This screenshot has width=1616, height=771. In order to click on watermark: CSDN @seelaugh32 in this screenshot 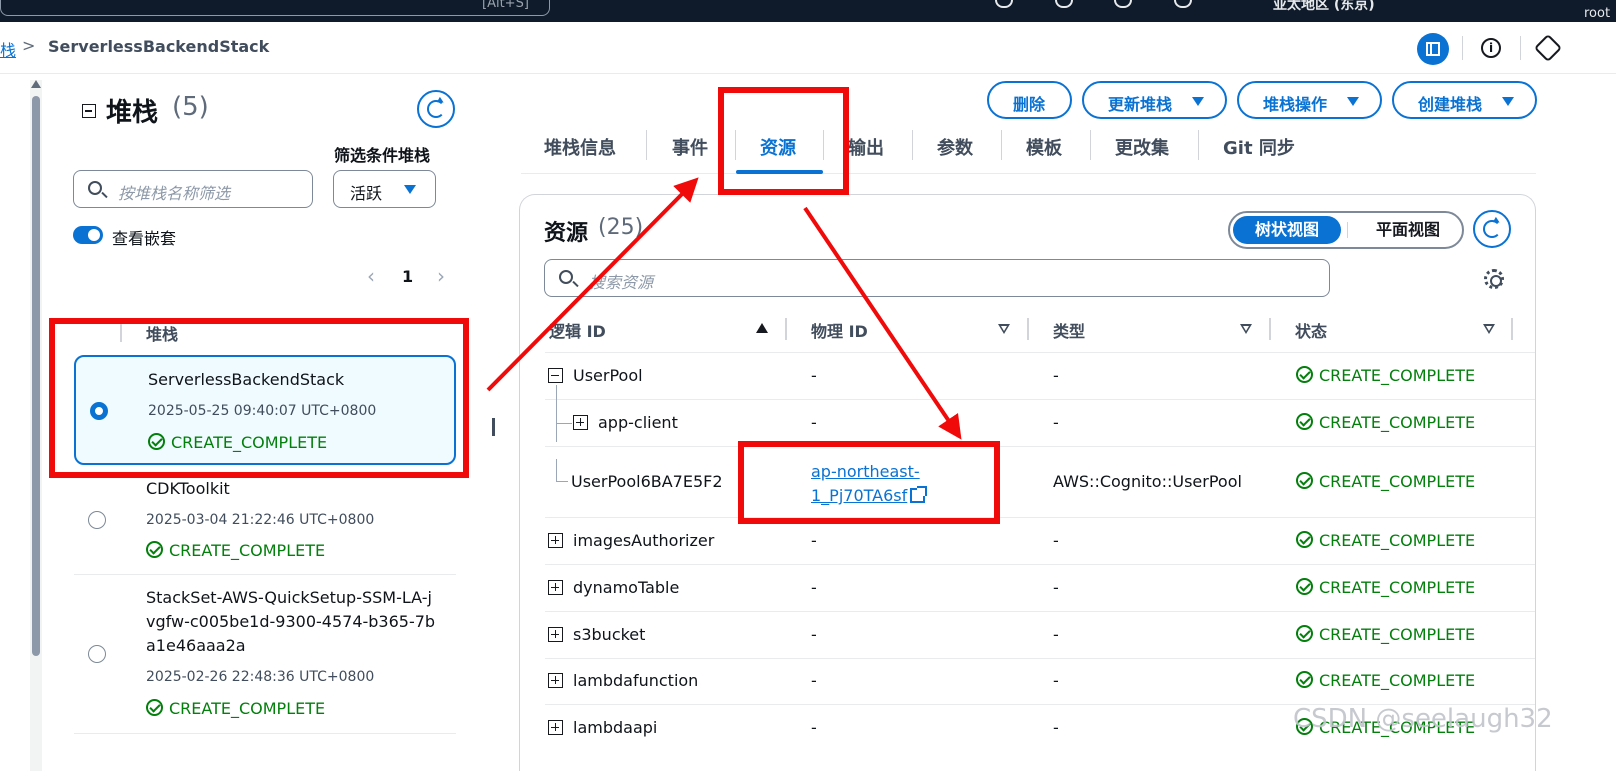, I will do `click(1423, 719)`.